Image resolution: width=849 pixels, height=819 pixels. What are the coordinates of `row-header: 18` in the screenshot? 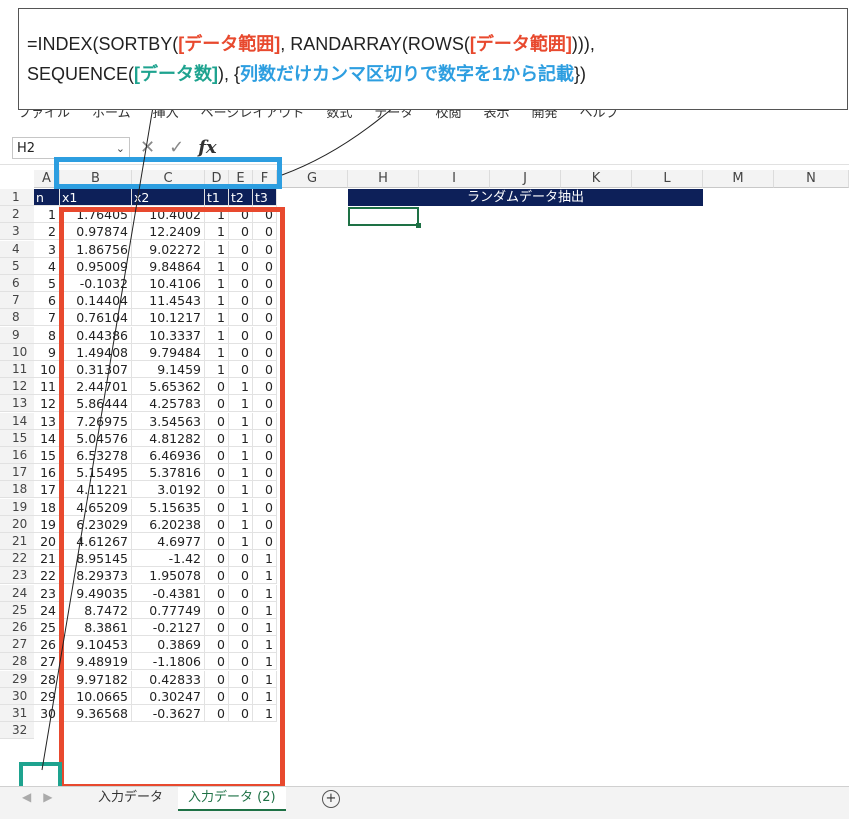 It's located at (17, 490).